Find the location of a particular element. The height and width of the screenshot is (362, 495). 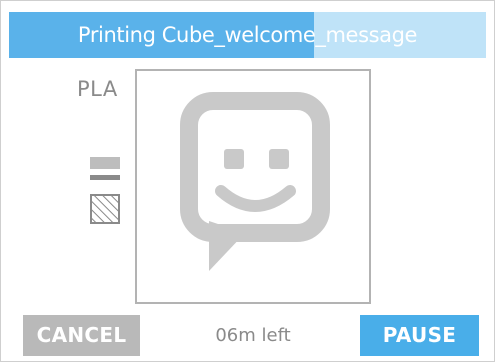

time-remaining: 06m left is located at coordinates (253, 335).